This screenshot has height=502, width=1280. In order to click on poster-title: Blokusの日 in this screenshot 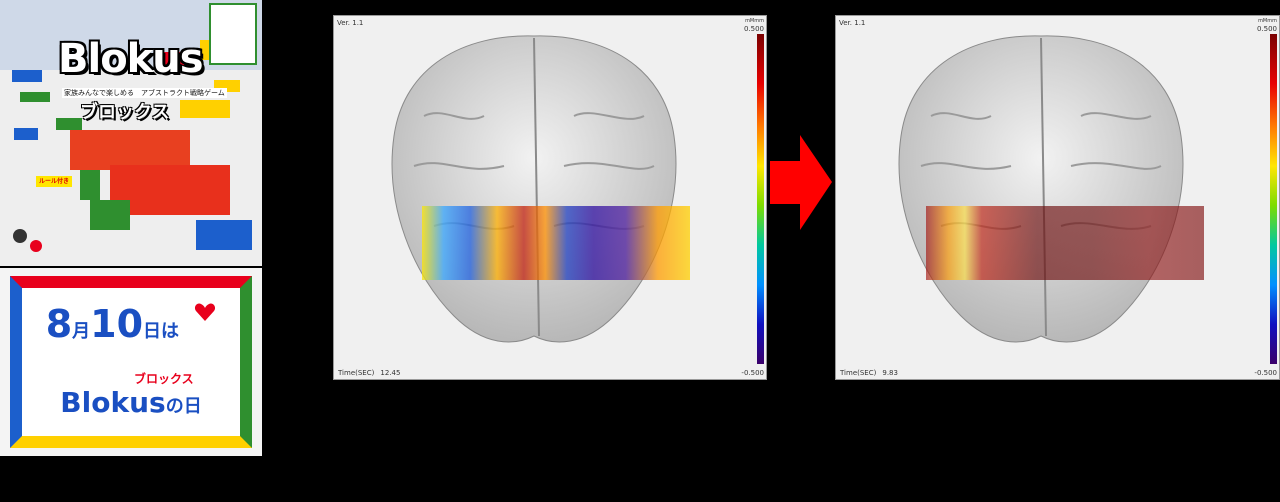, I will do `click(131, 402)`.